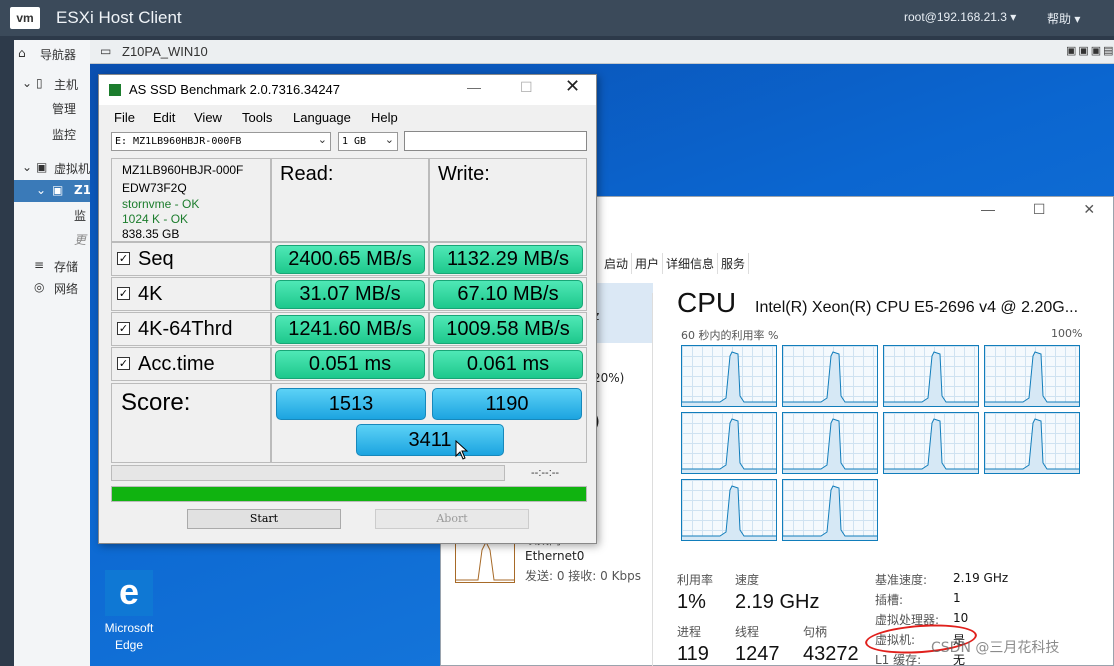 This screenshot has width=1114, height=666. I want to click on console-toolbar-icons: ▣▣▣▤⚙, so click(1090, 50).